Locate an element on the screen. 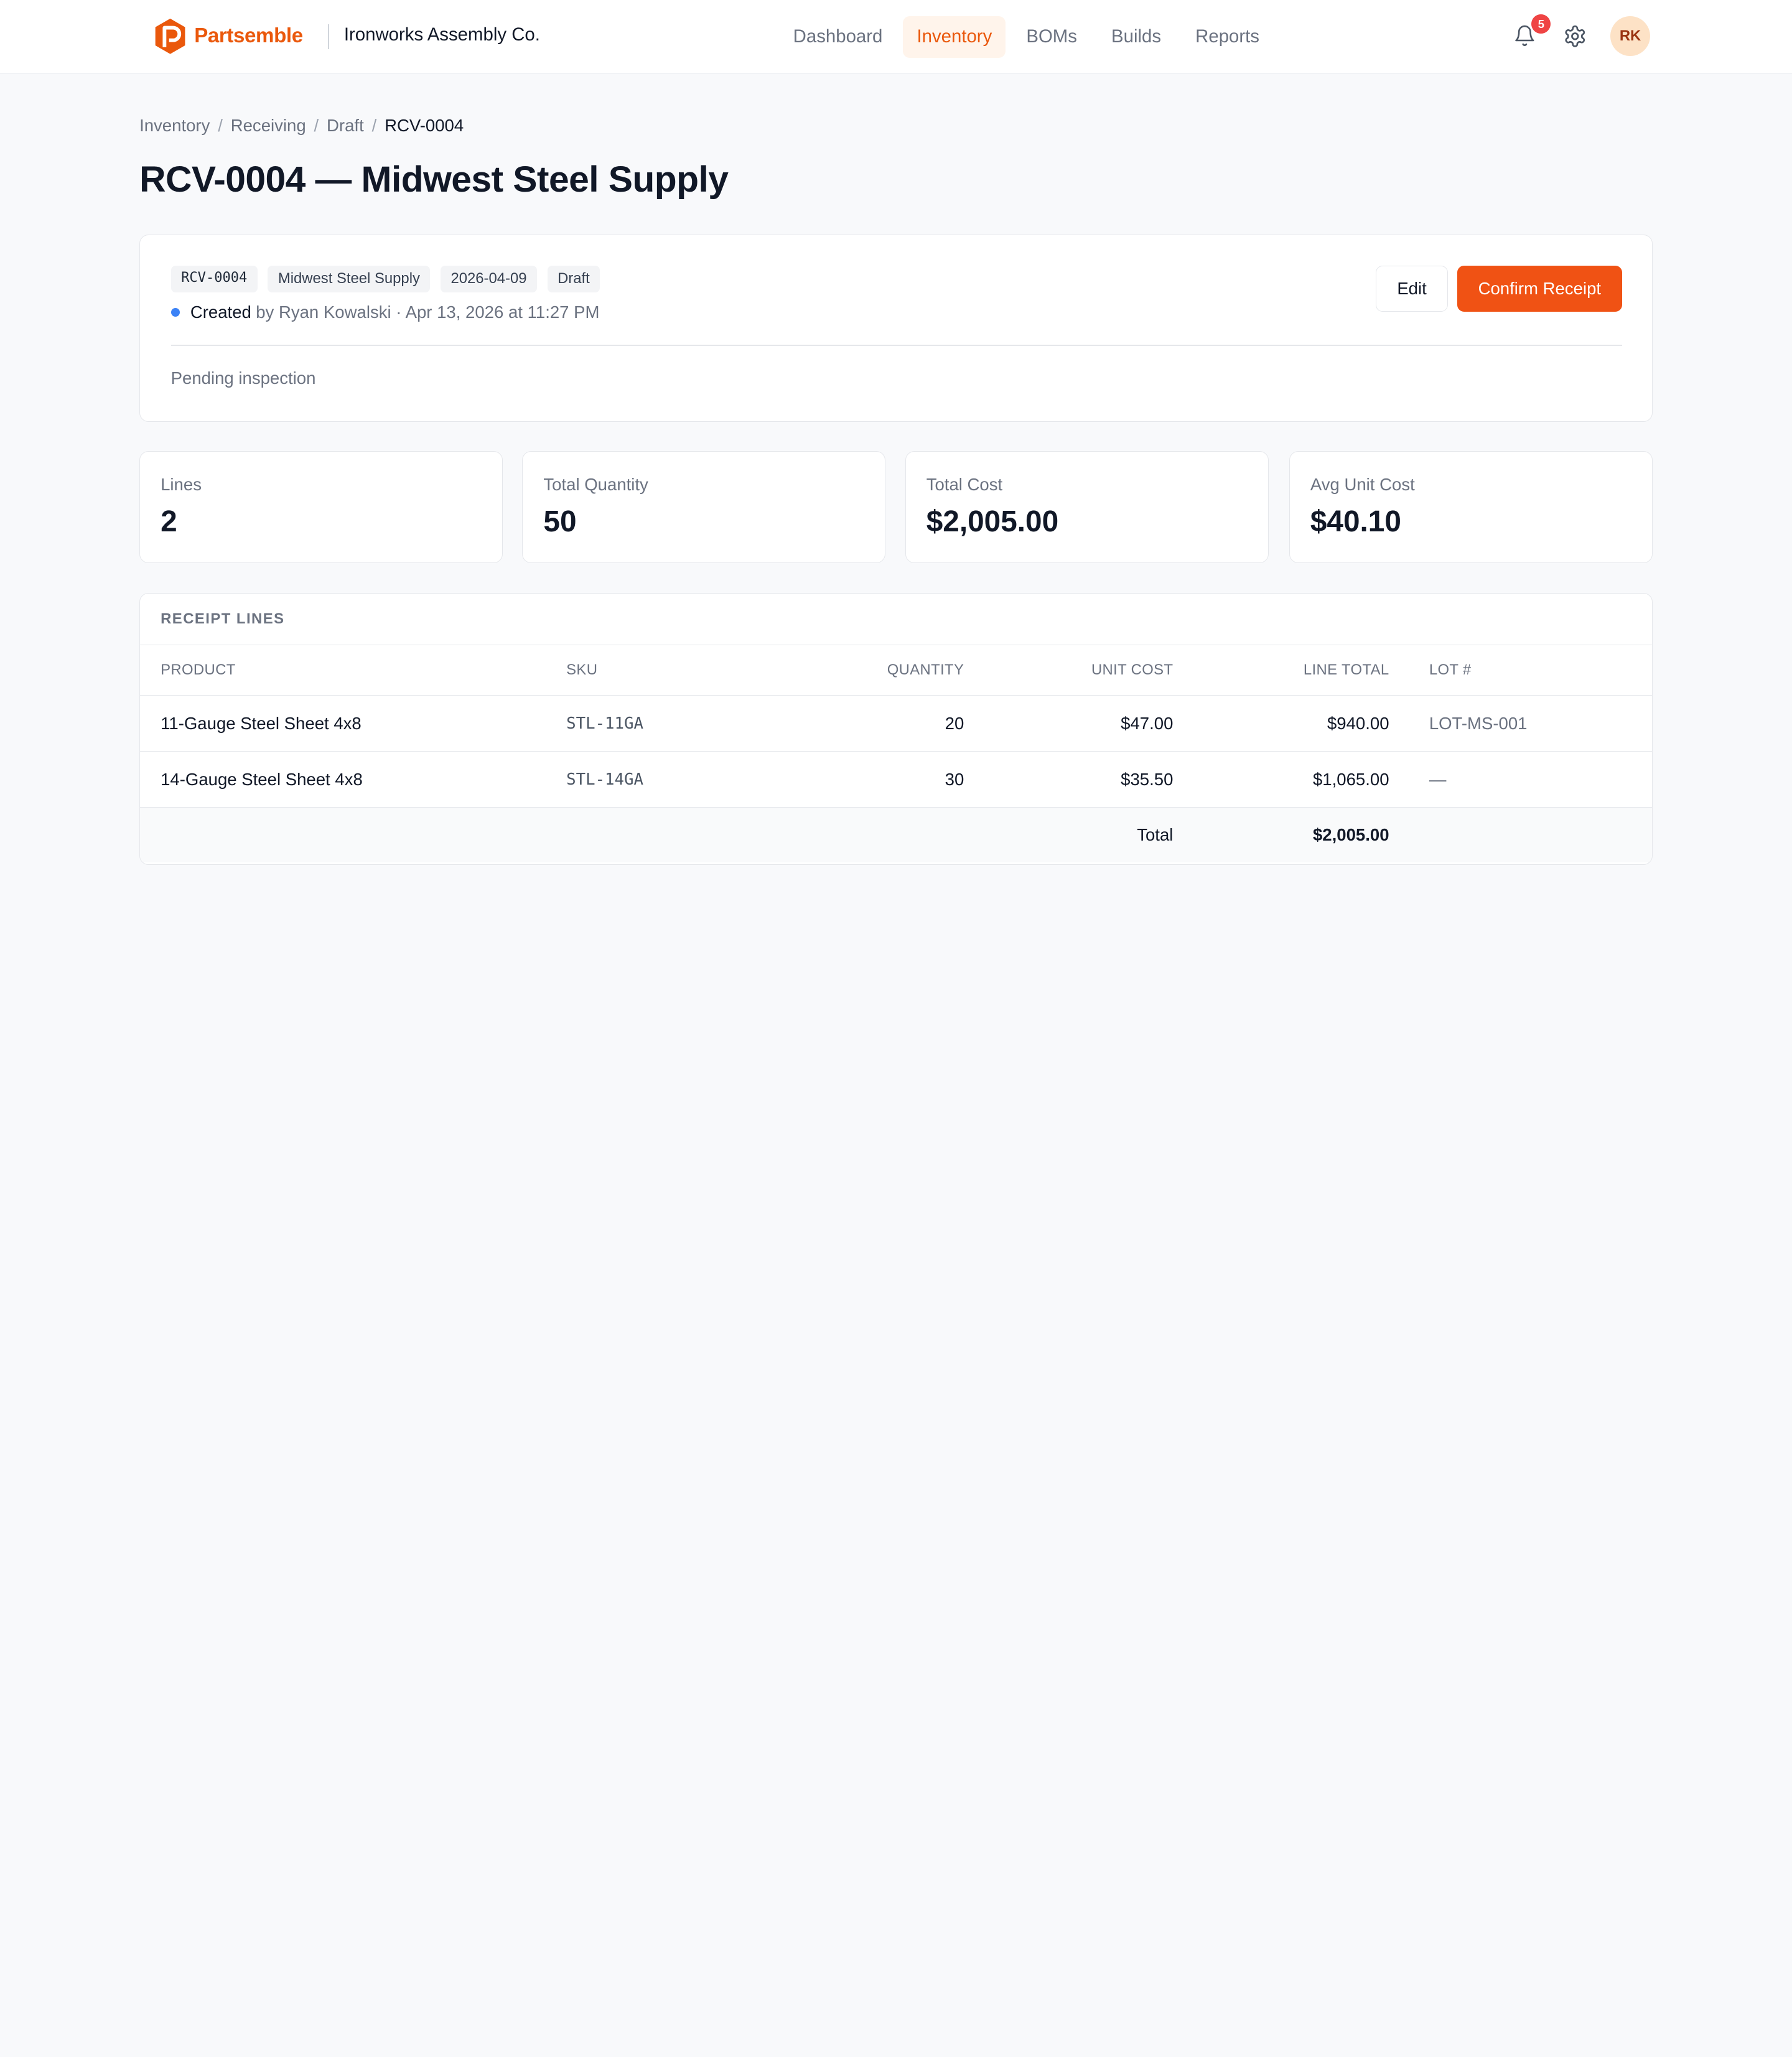 The width and height of the screenshot is (1792, 2057). supplier-chip: Midwest Steel Supply is located at coordinates (349, 279).